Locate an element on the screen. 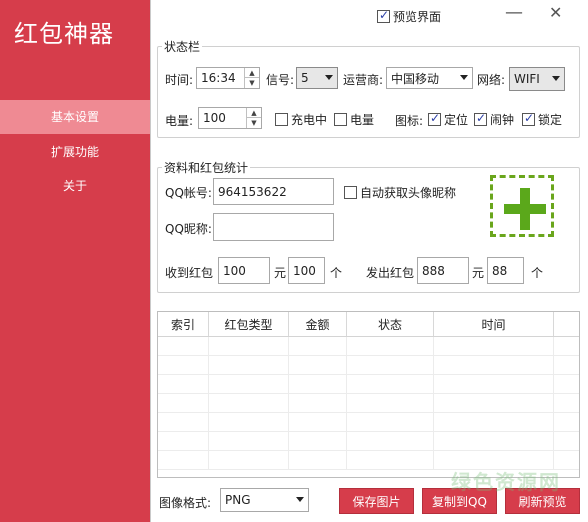 This screenshot has width=588, height=522. sent-amount: 888 is located at coordinates (433, 270).